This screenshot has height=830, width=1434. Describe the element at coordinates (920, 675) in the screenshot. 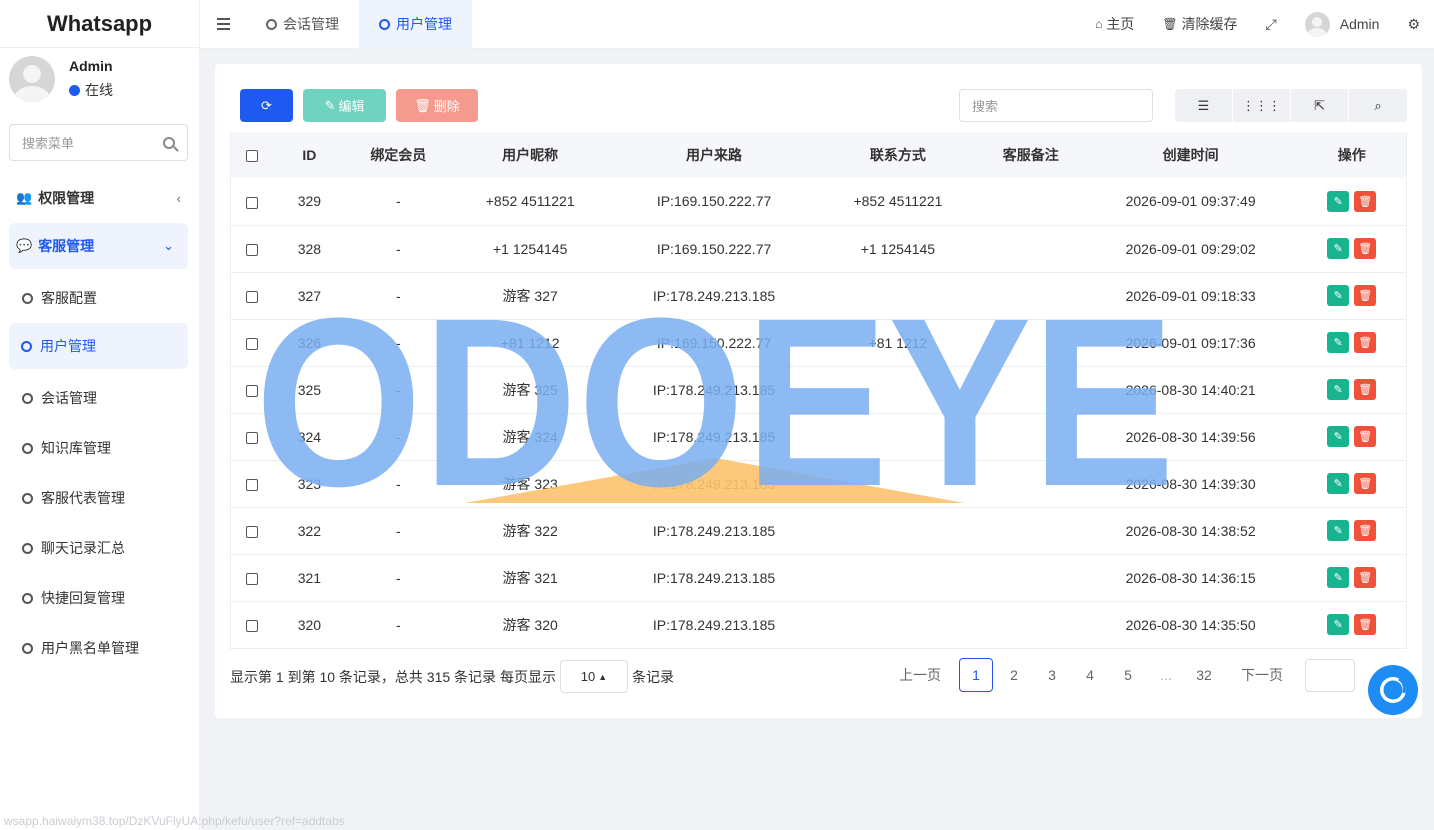

I see `prev-page-button: 上一页` at that location.